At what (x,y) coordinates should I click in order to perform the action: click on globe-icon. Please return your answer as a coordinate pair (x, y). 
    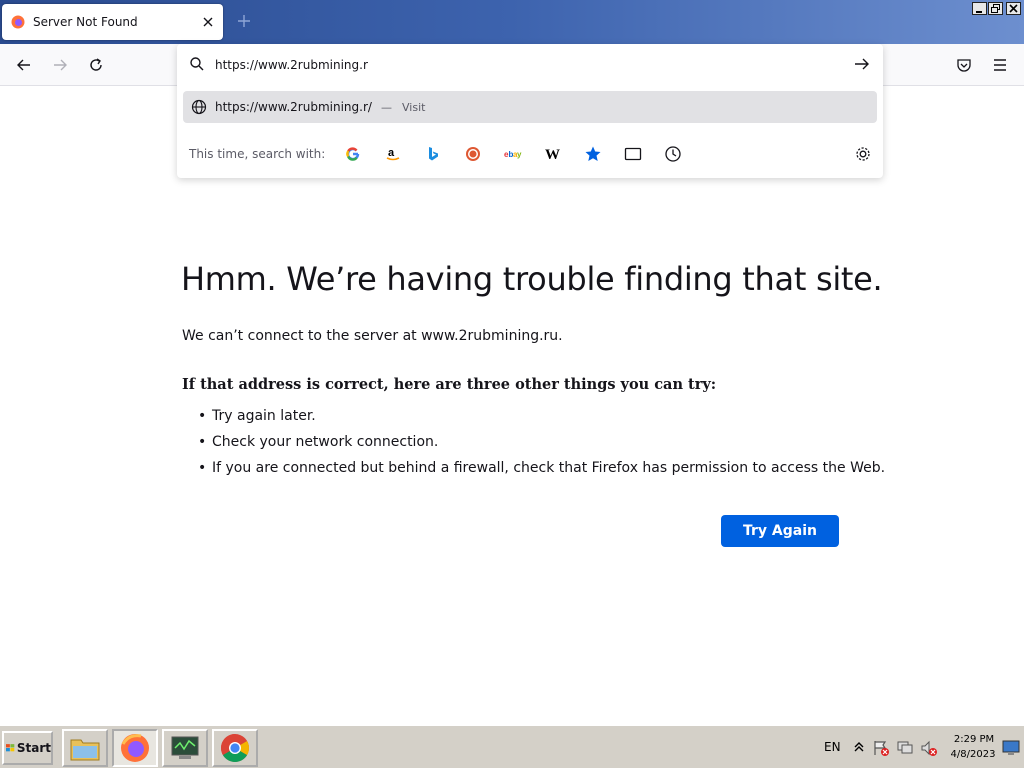
    Looking at the image, I should click on (199, 107).